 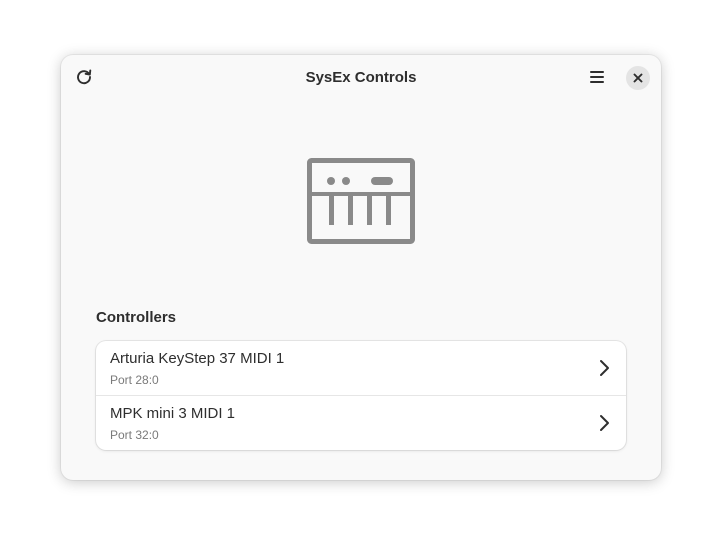 What do you see at coordinates (173, 413) in the screenshot?
I see `controller-name: MPK mini 3 MIDI 1` at bounding box center [173, 413].